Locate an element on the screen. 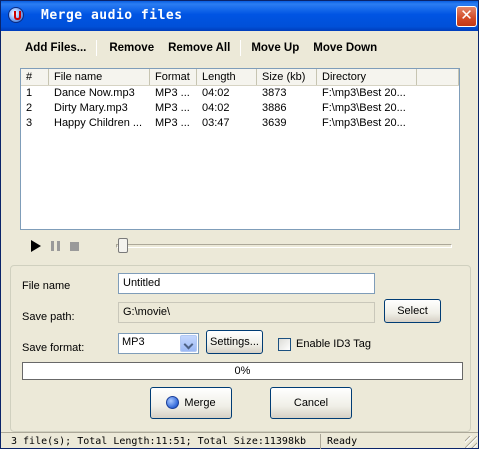  file-name-input: Untitled is located at coordinates (246, 283).